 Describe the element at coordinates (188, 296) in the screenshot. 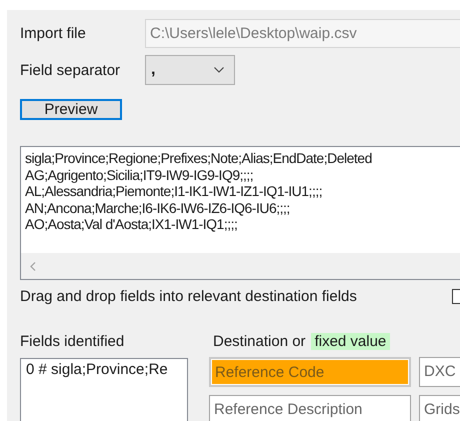

I see `instruction-text: Drag and drop fields into relevant destination fields` at that location.